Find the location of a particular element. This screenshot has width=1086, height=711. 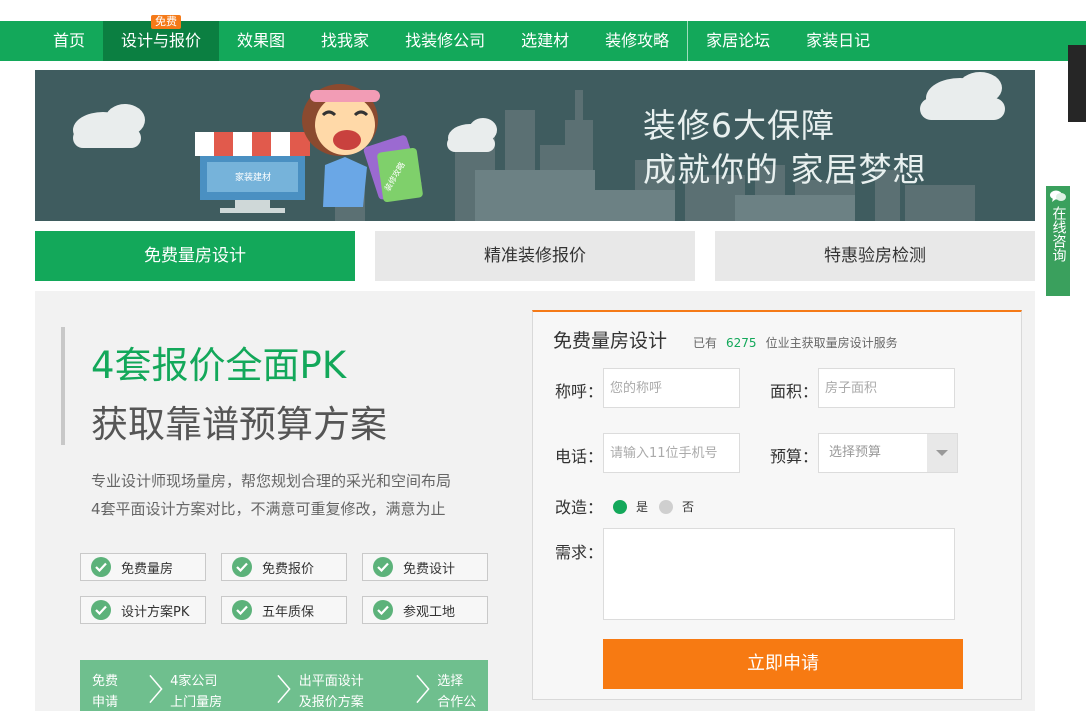

service-tabs: 免费量房设计 精准装修报价 特惠验房检测 is located at coordinates (535, 256).